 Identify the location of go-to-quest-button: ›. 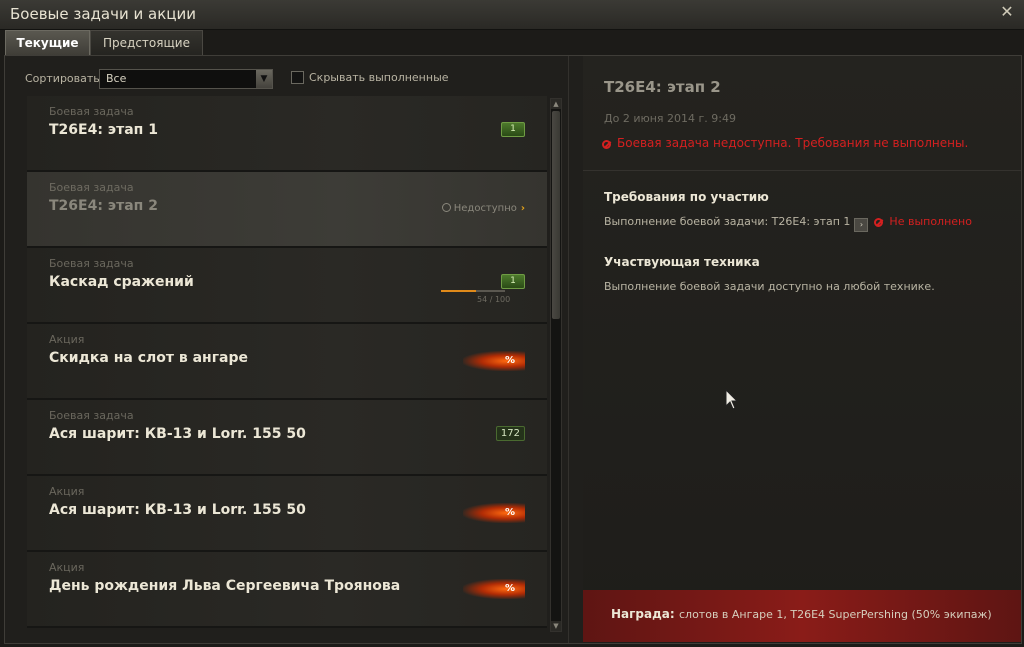
(861, 225).